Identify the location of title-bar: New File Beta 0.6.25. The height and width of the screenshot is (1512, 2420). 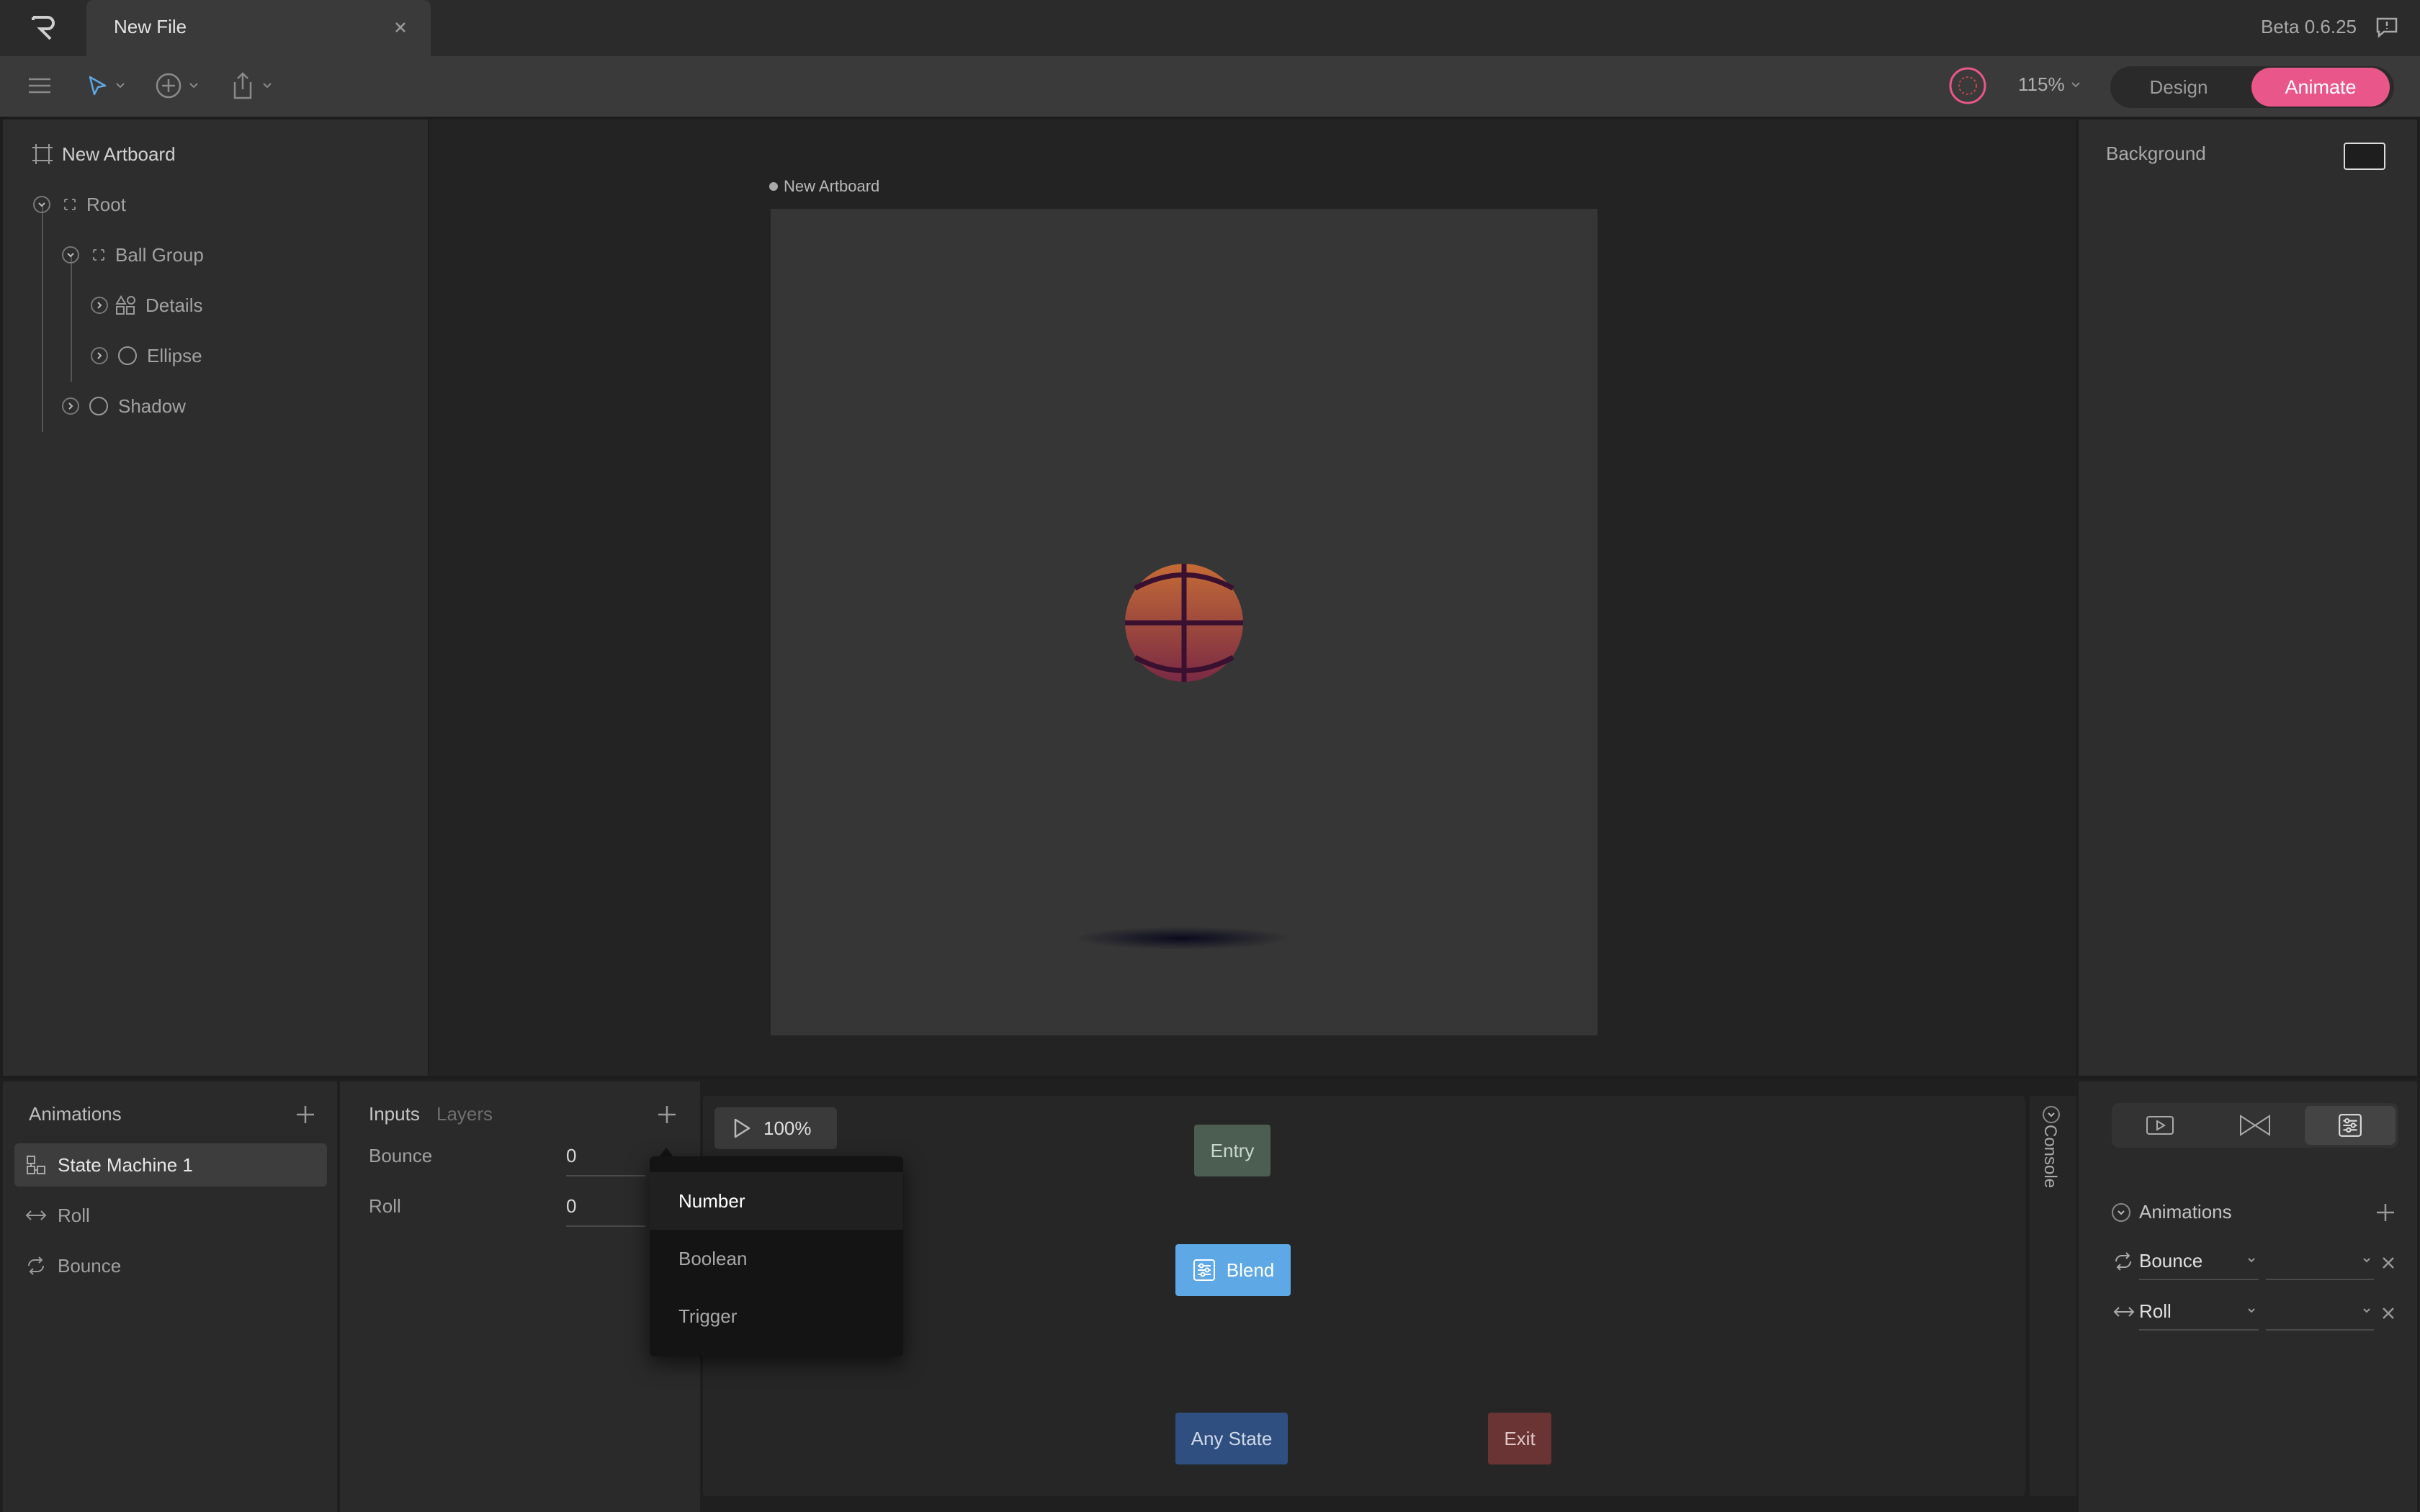
(1210, 28).